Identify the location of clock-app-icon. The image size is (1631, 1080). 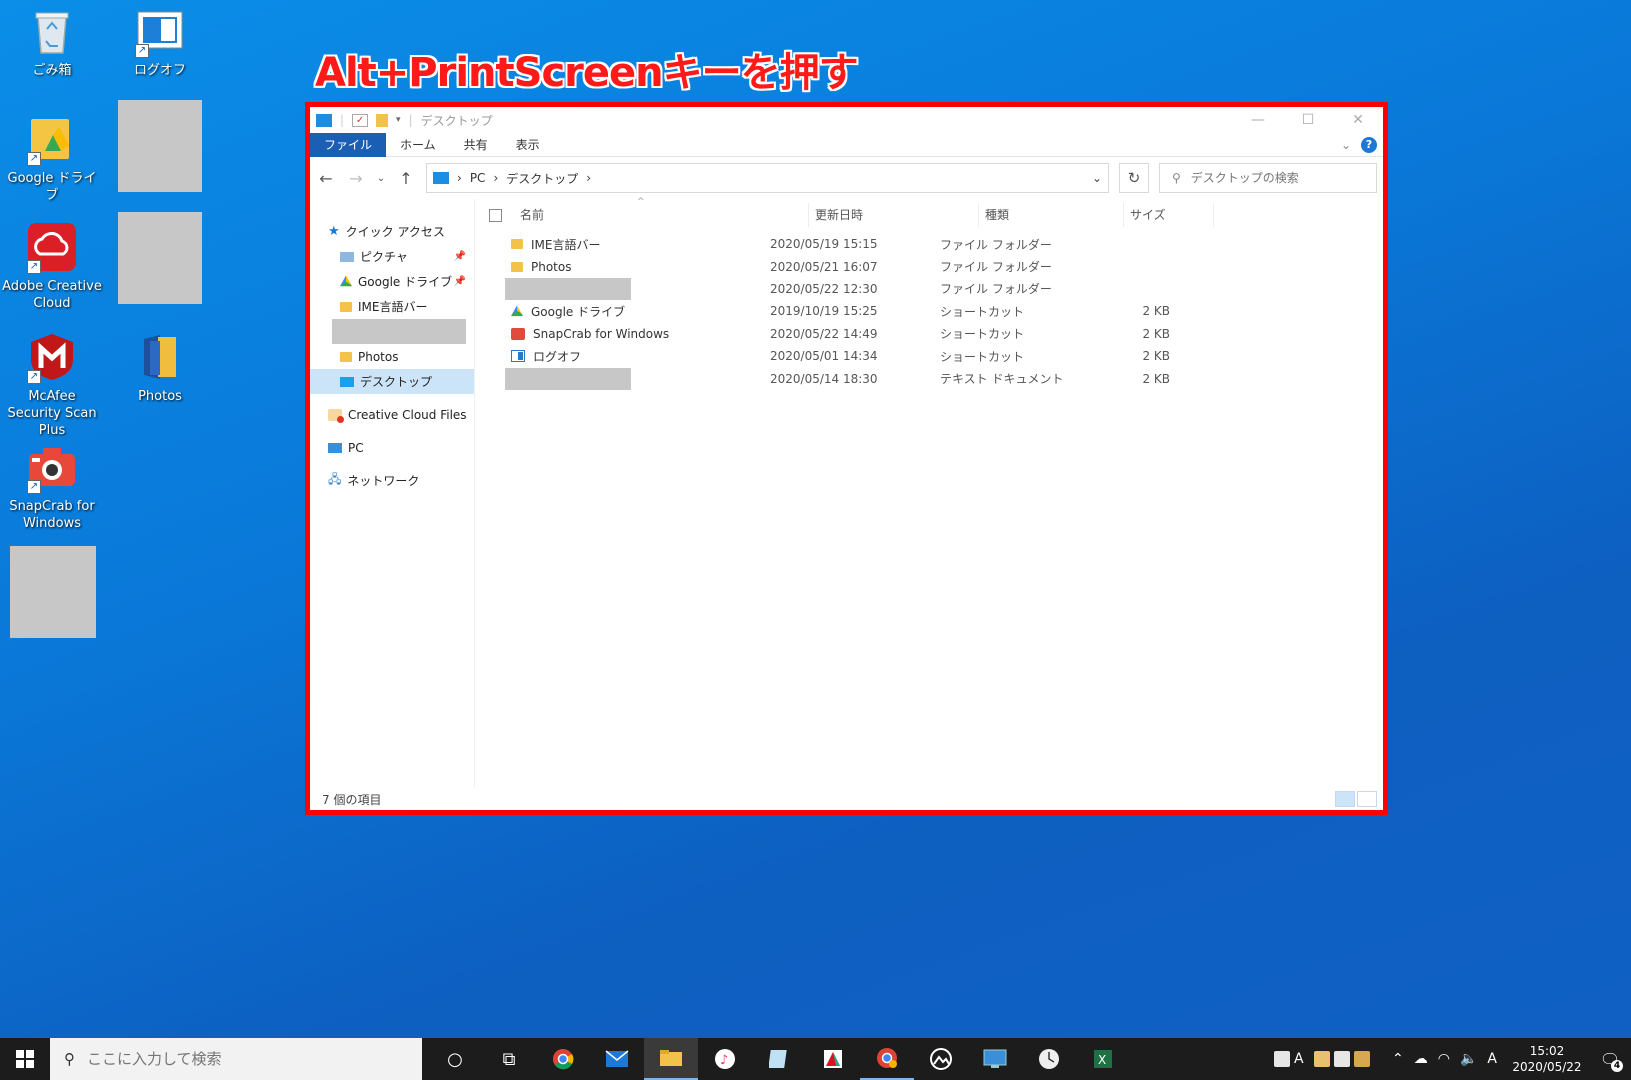
(1049, 1059).